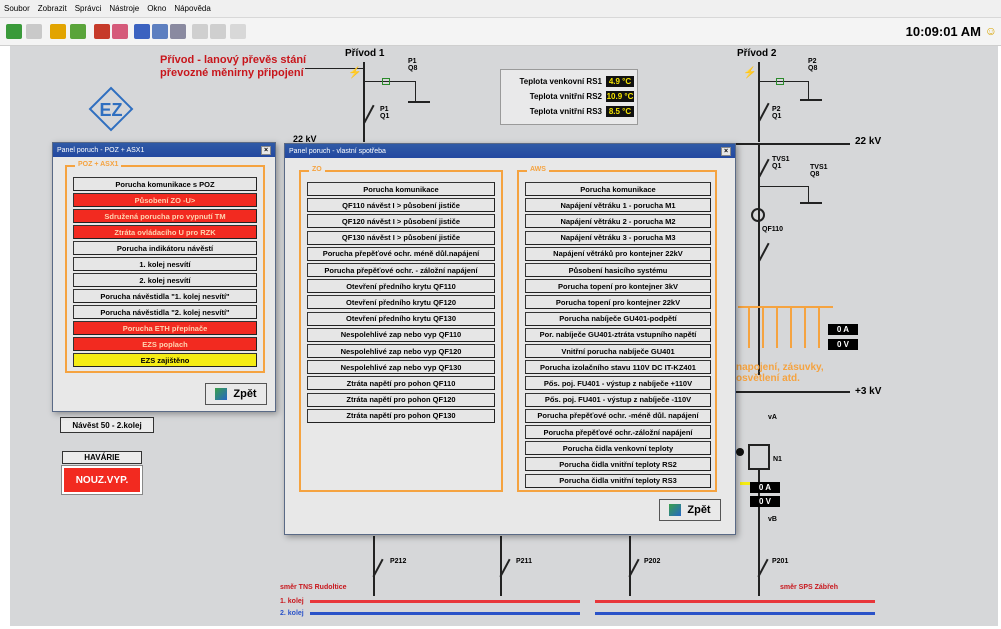 Image resolution: width=1001 pixels, height=629 pixels. What do you see at coordinates (618, 205) in the screenshot?
I see `fault-button: Napájení větráku 1 - porucha M1` at bounding box center [618, 205].